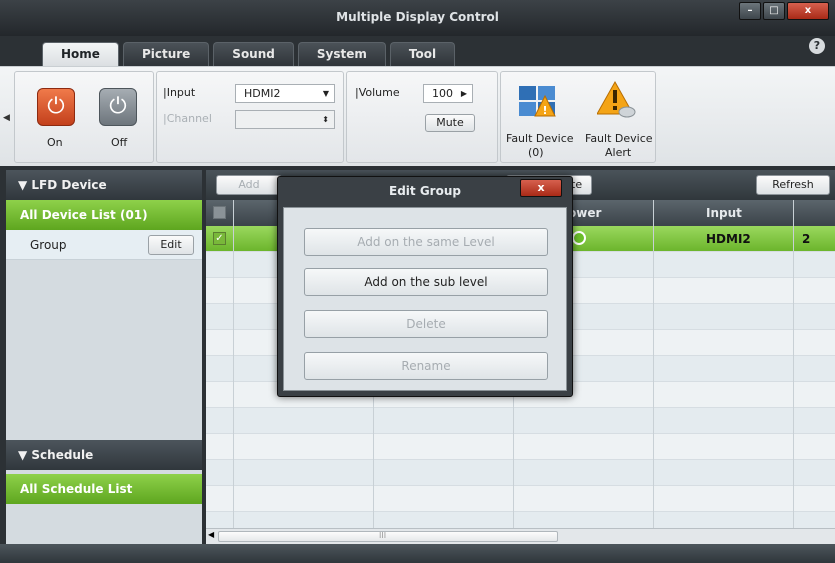 This screenshot has width=835, height=563. I want to click on stepper-icon: ⬍, so click(325, 119).